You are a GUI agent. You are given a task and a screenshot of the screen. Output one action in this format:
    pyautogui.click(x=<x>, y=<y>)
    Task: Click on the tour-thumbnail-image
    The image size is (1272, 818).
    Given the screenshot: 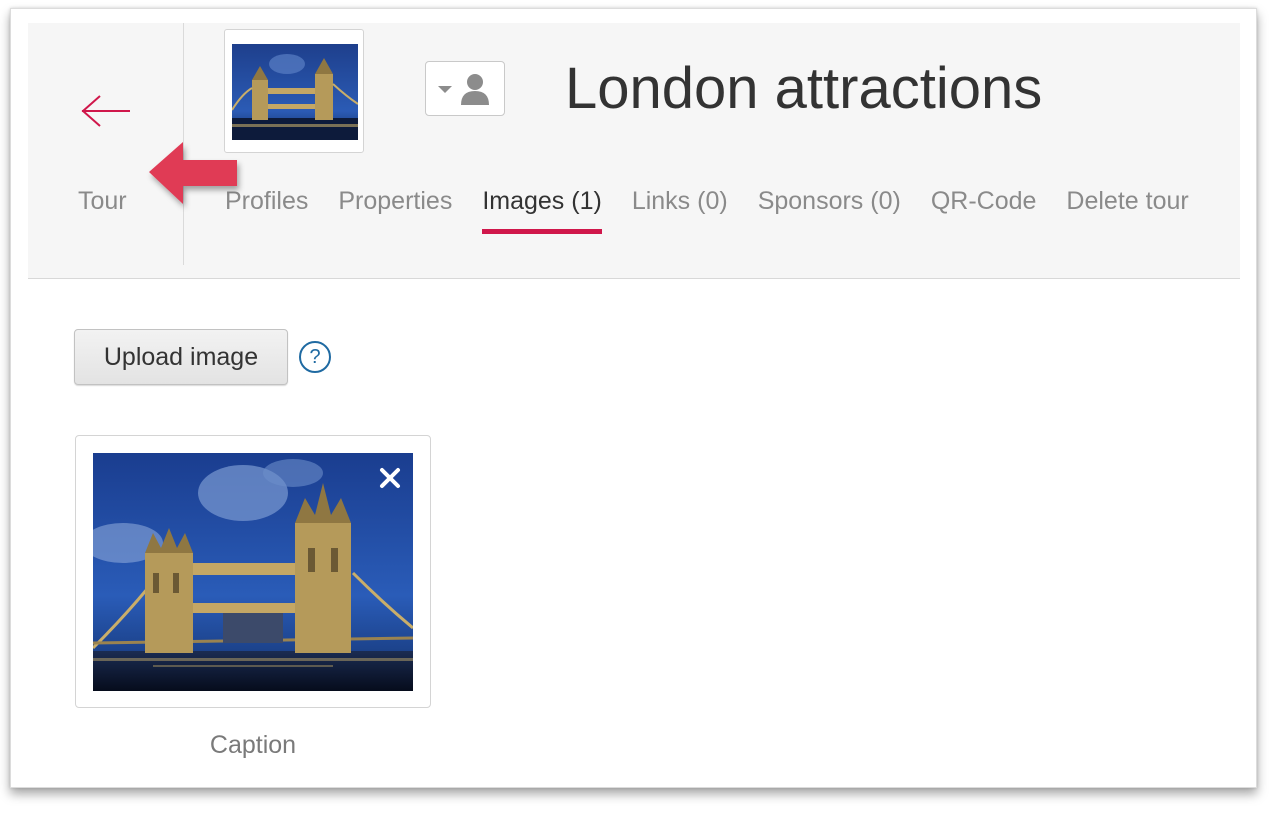 What is the action you would take?
    pyautogui.click(x=295, y=92)
    